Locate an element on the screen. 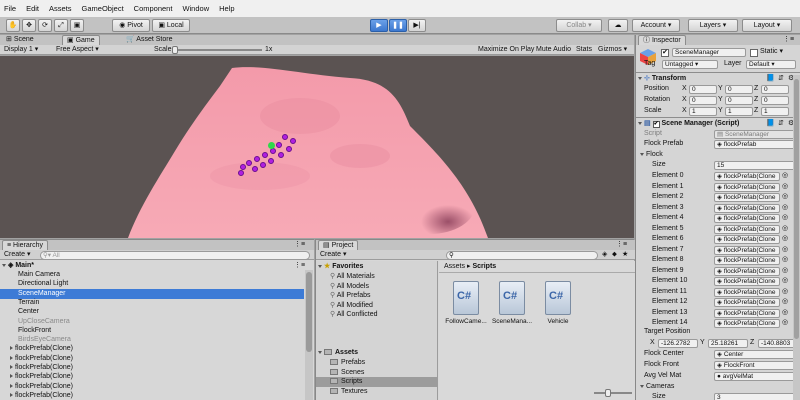  asset-folder-item: Textures is located at coordinates (376, 392).